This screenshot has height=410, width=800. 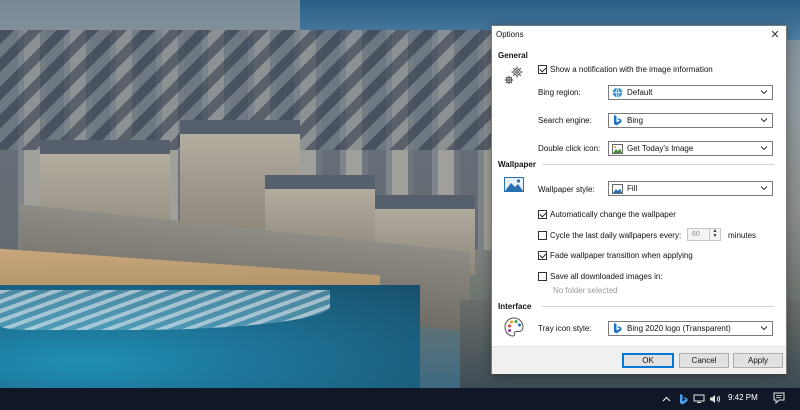 What do you see at coordinates (542, 69) in the screenshot?
I see `show-notification-checkbox` at bounding box center [542, 69].